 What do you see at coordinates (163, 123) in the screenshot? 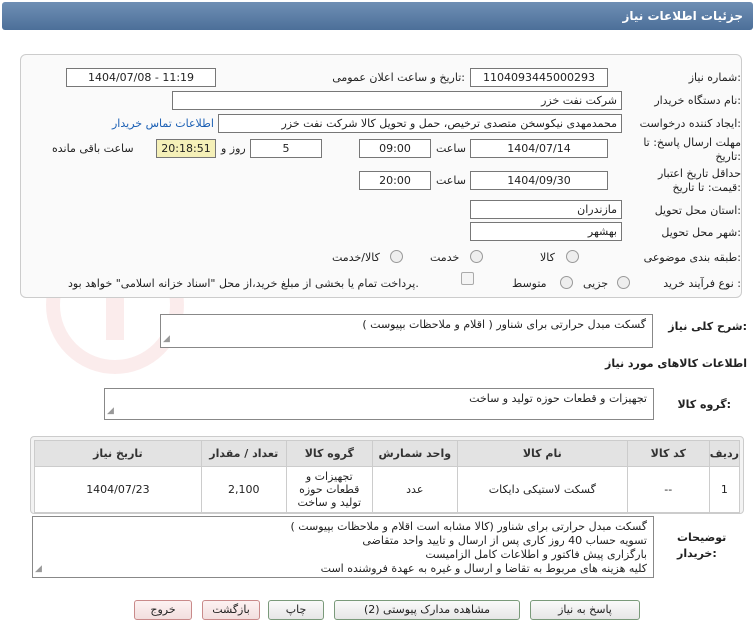
I see `buyer-contact-link: اطلاعات تماس خریدار` at bounding box center [163, 123].